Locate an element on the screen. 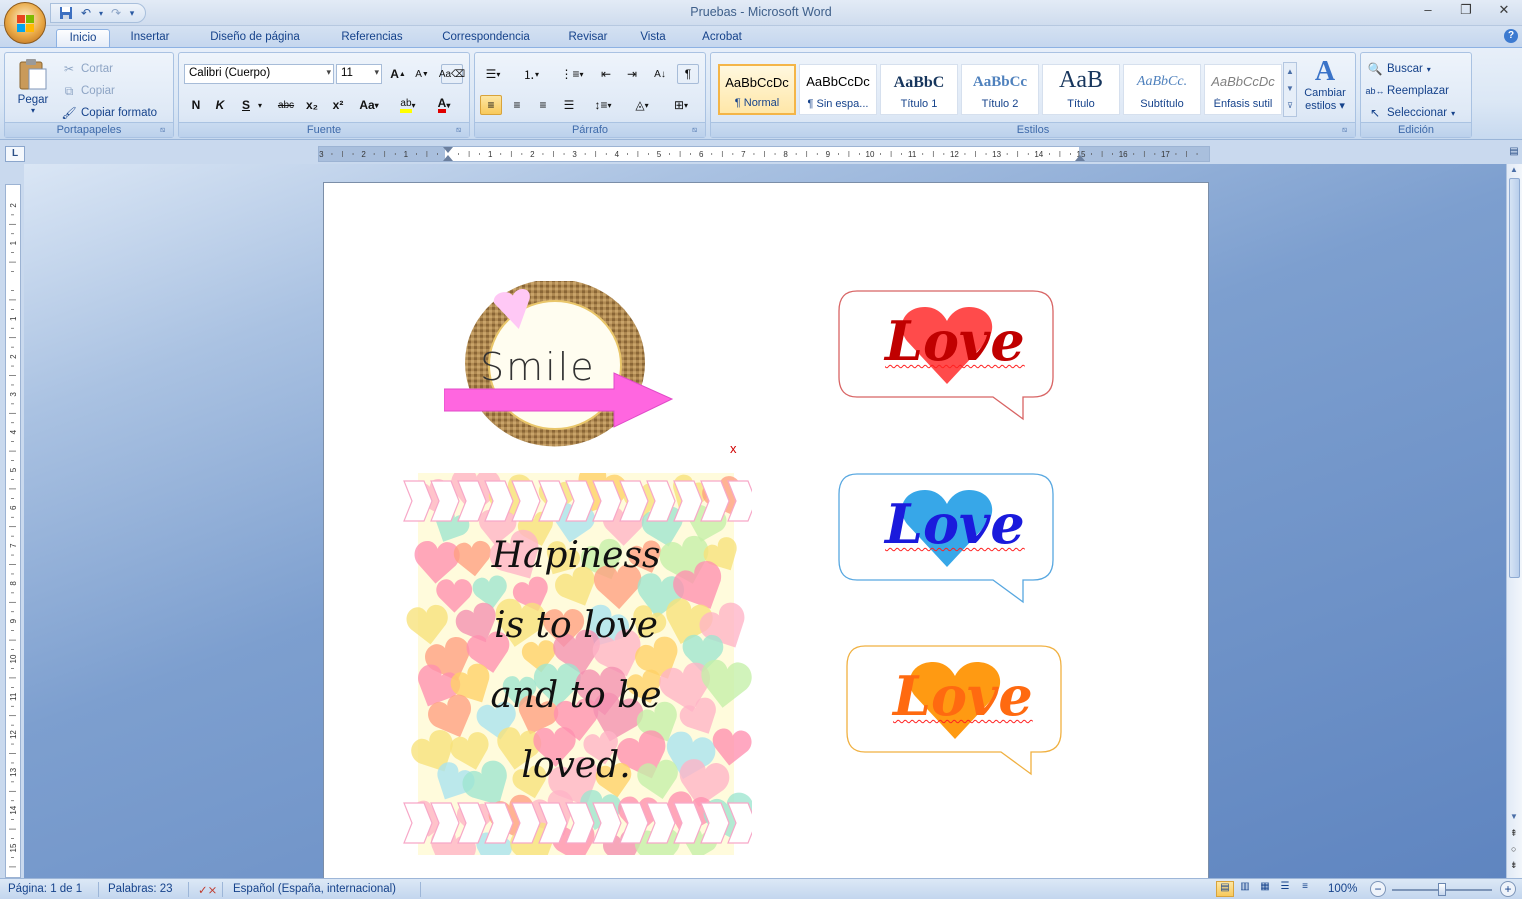 This screenshot has height=899, width=1522. line-spacing-button: ↕≡ ▾ is located at coordinates (603, 105).